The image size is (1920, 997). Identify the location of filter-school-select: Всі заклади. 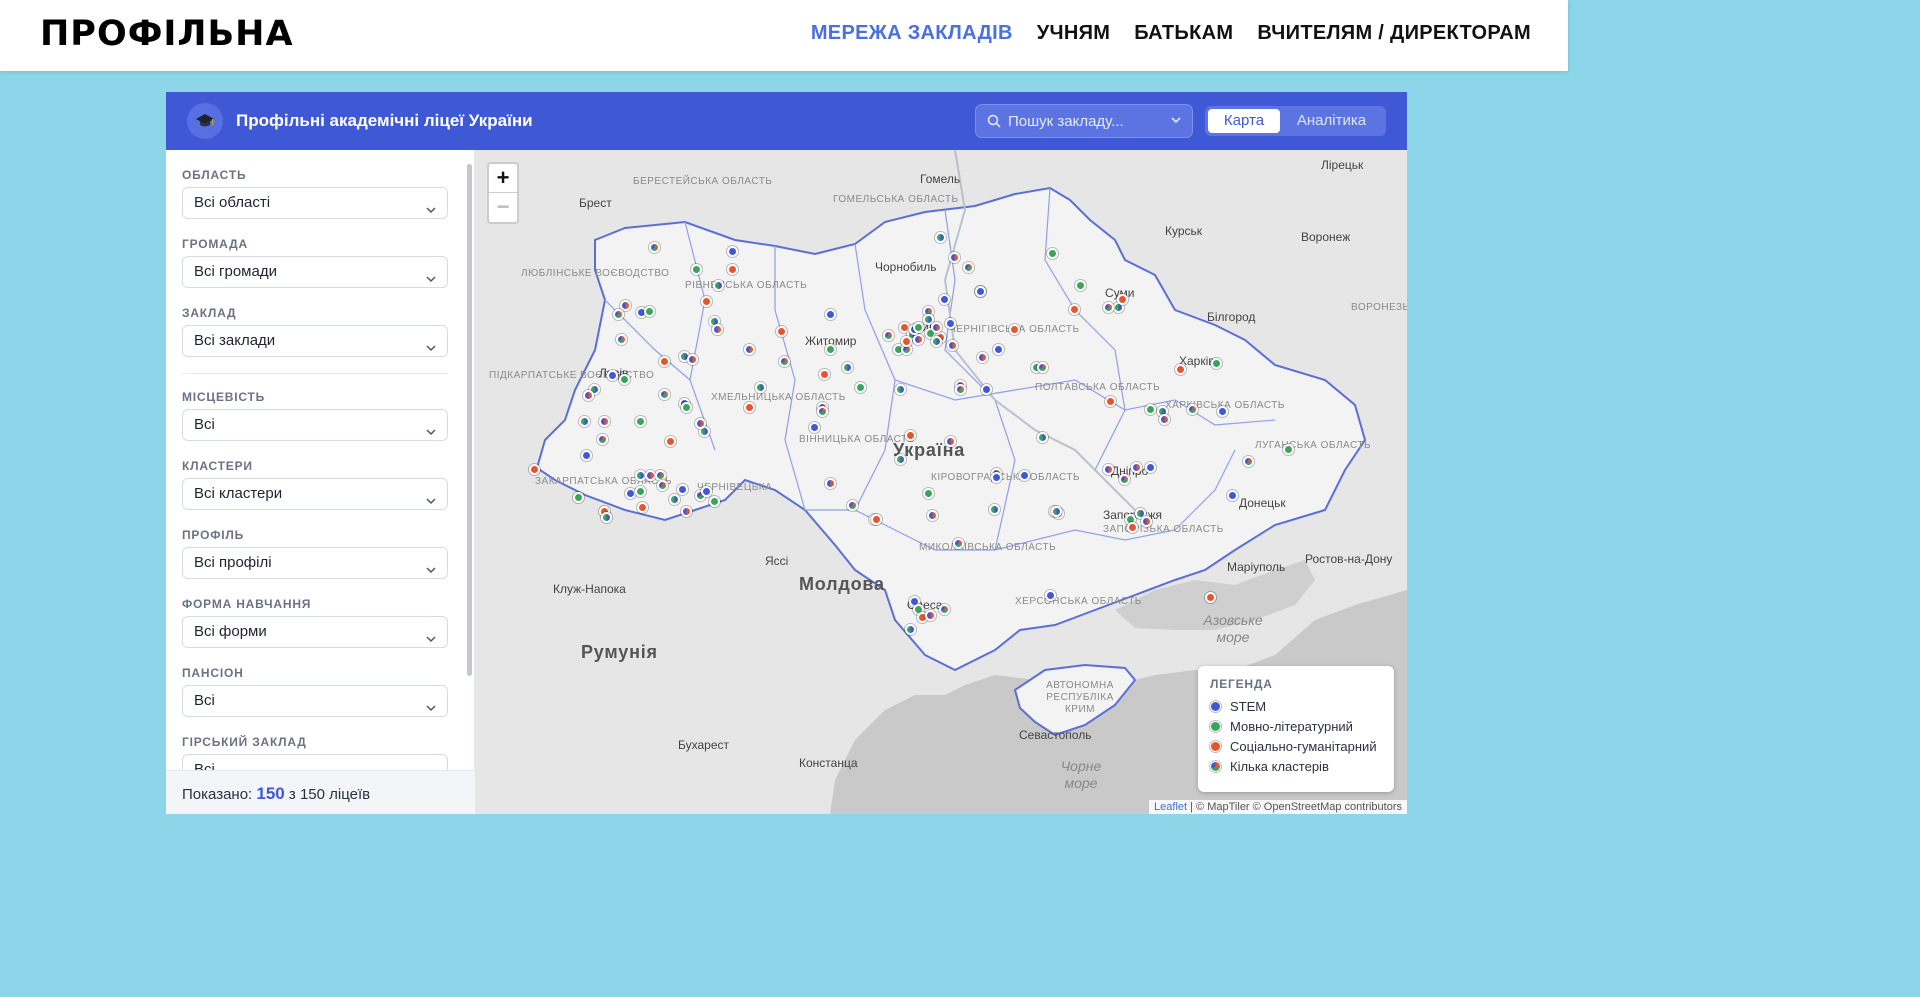
(315, 341).